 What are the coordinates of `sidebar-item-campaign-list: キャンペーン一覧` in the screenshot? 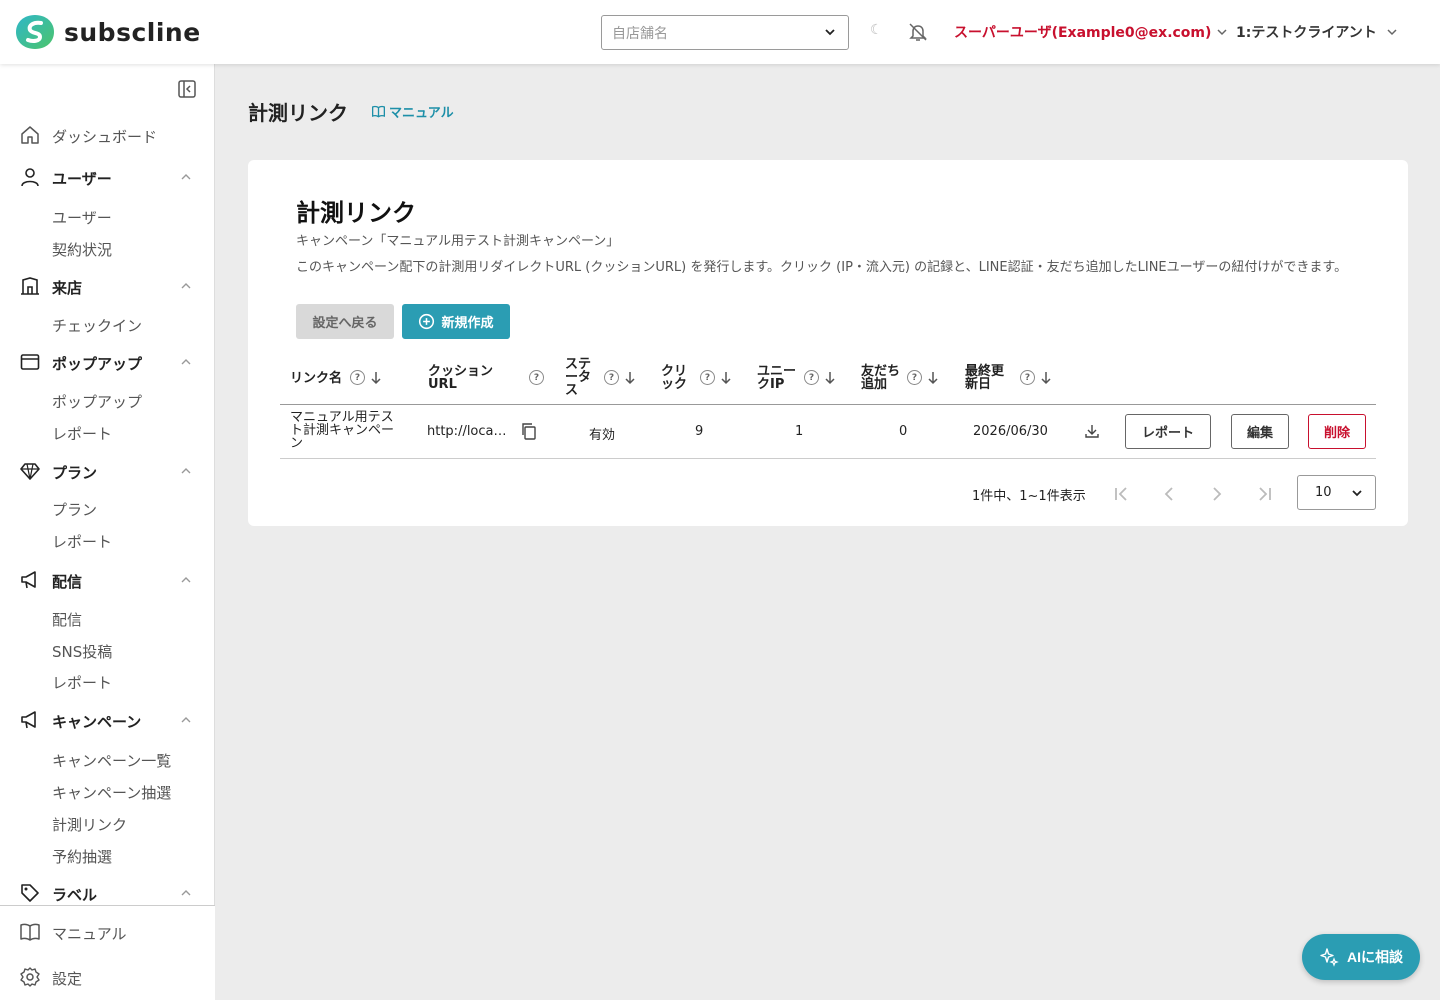 It's located at (111, 760).